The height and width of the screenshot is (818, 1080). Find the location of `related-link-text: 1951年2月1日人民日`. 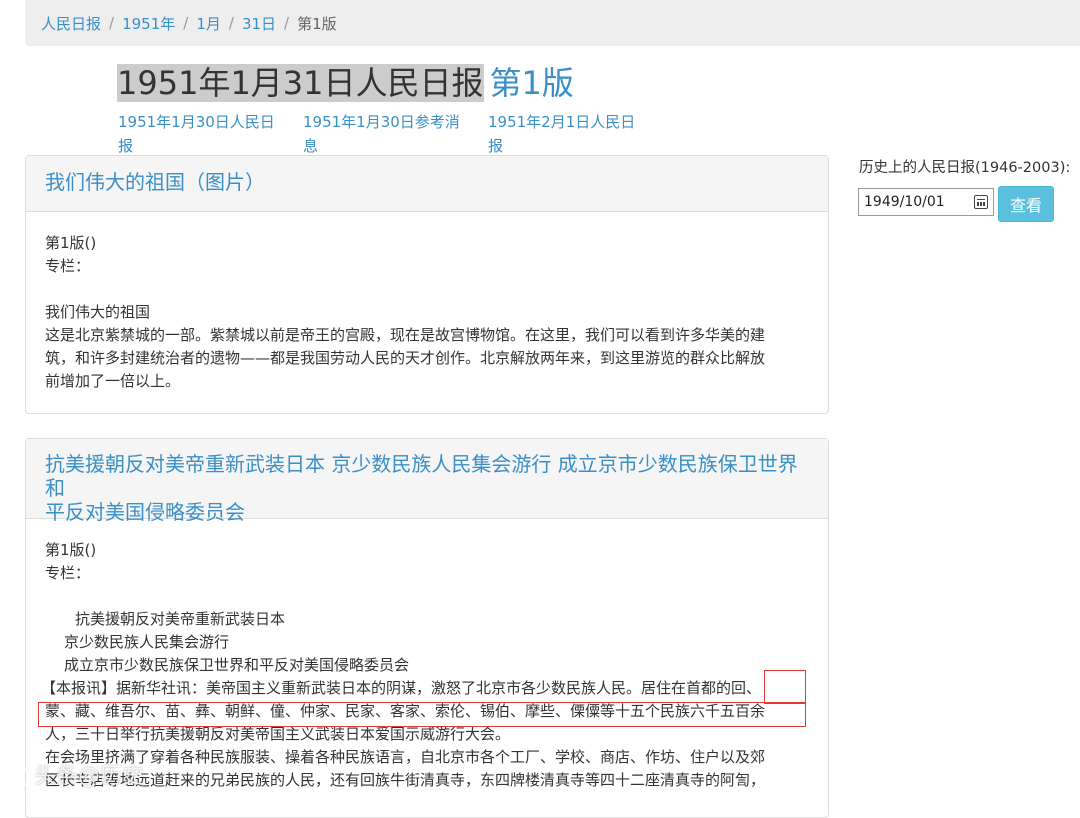

related-link-text: 1951年2月1日人民日 is located at coordinates (562, 122).